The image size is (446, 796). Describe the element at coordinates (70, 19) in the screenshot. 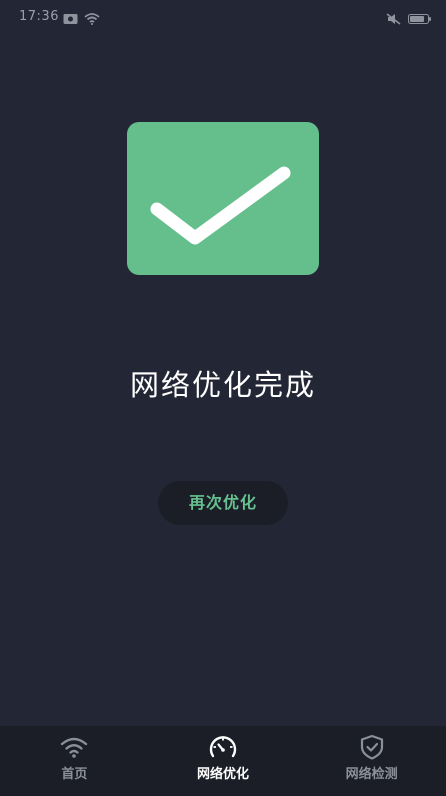

I see `notification-icon` at that location.